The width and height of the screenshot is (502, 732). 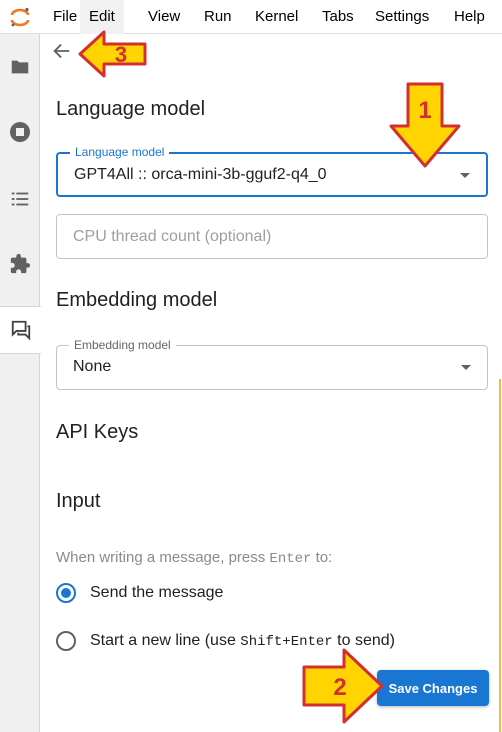 What do you see at coordinates (200, 174) in the screenshot?
I see `language-model-value: GPT4All :: orca-mini-3b-gguf2-q4_0` at bounding box center [200, 174].